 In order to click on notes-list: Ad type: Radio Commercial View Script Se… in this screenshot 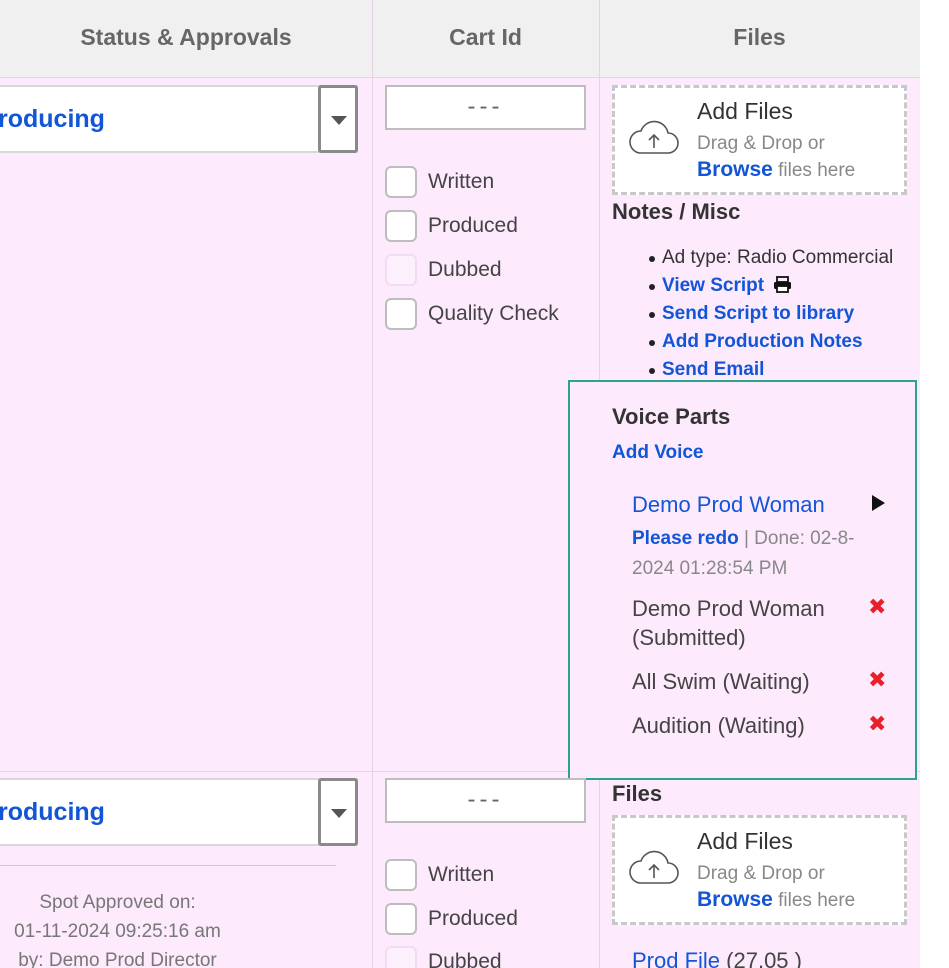, I will do `click(762, 314)`.